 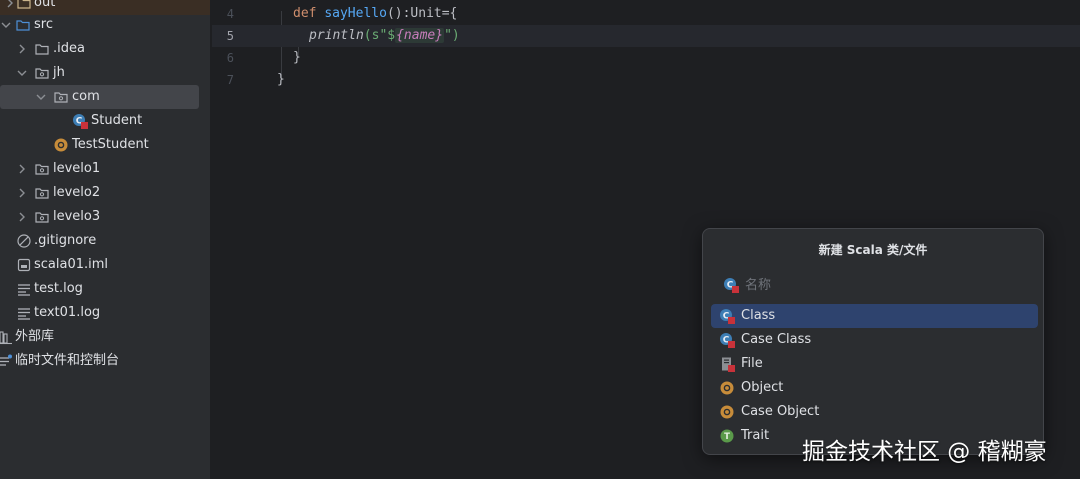 What do you see at coordinates (762, 387) in the screenshot?
I see `option-label: Object` at bounding box center [762, 387].